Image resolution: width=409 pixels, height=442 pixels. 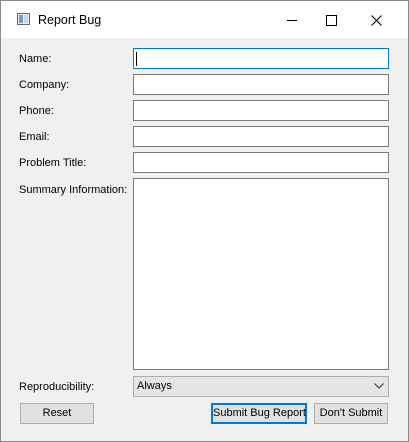 What do you see at coordinates (34, 137) in the screenshot?
I see `email-label: Email:` at bounding box center [34, 137].